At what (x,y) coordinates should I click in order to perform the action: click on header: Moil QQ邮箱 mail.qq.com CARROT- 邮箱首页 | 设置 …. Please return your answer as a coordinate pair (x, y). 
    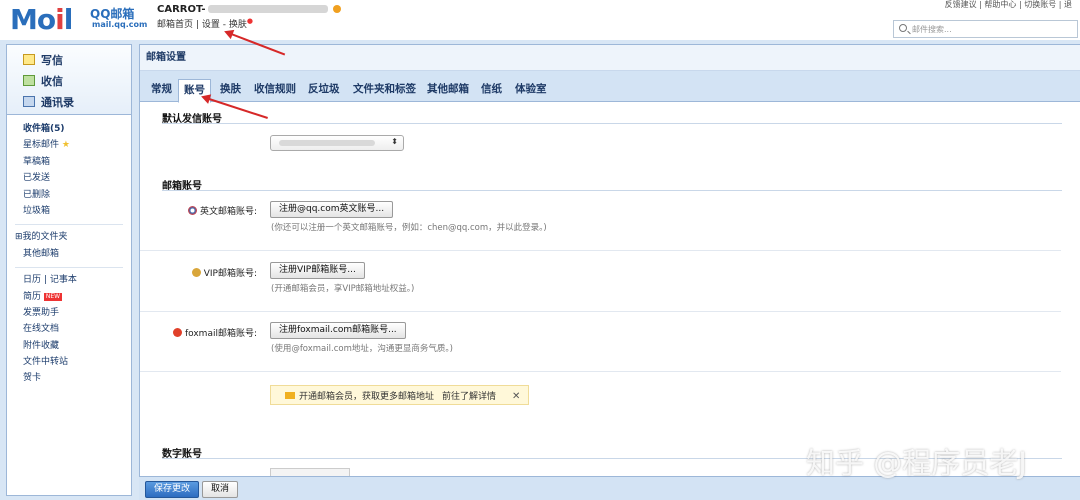
    Looking at the image, I should click on (540, 21).